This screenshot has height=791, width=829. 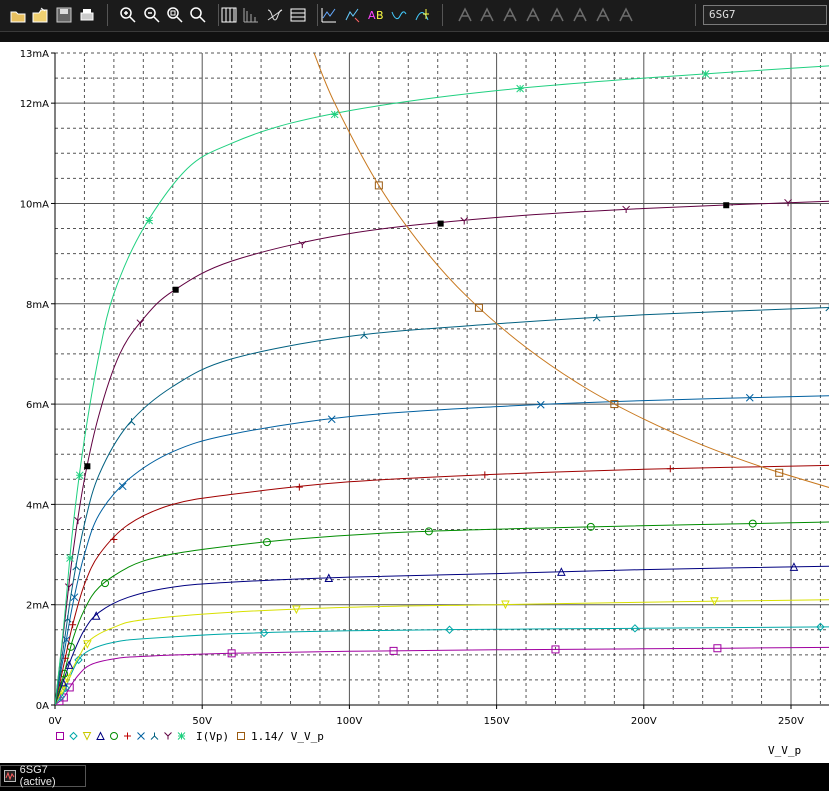 What do you see at coordinates (784, 750) in the screenshot?
I see `x-axis-label: V_V_p` at bounding box center [784, 750].